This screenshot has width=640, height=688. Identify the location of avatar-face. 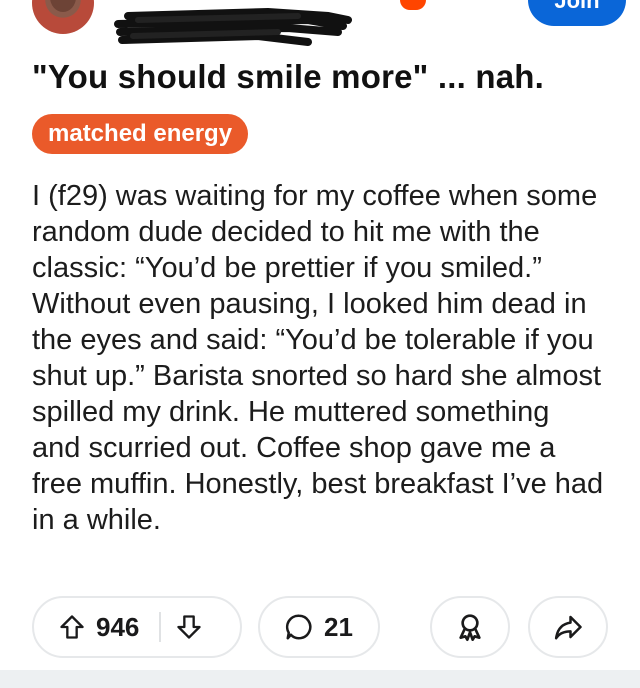
(63, 6).